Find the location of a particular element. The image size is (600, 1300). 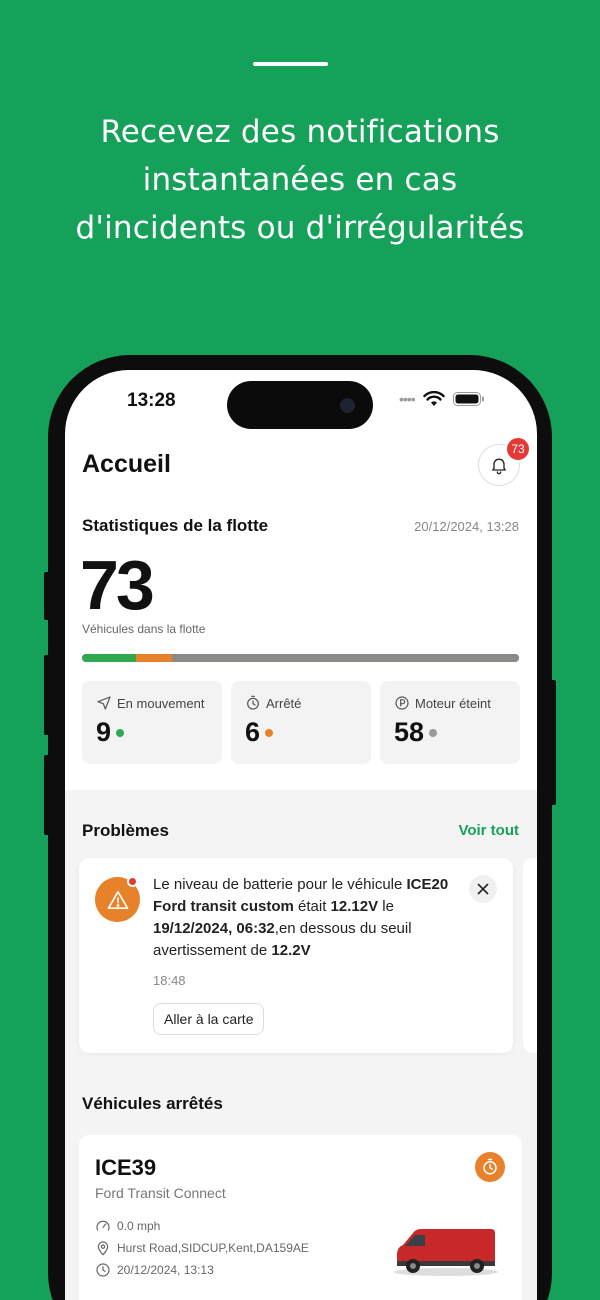

engine-off-value-row: 58 is located at coordinates (416, 732).